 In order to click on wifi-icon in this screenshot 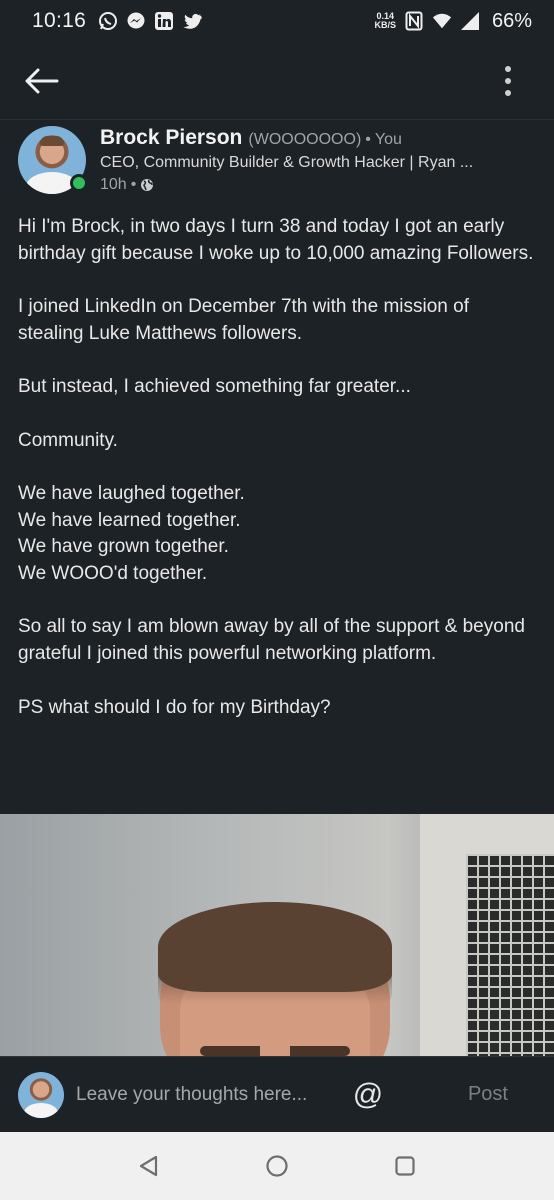, I will do `click(442, 21)`.